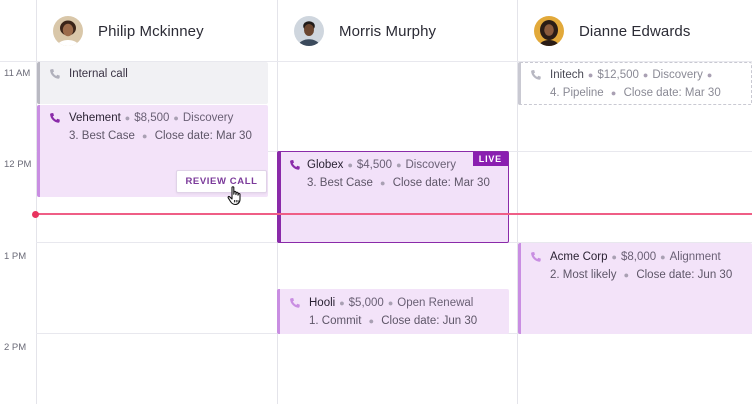 The width and height of the screenshot is (752, 404). Describe the element at coordinates (152, 83) in the screenshot. I see `event-internal-call: Internal call` at that location.